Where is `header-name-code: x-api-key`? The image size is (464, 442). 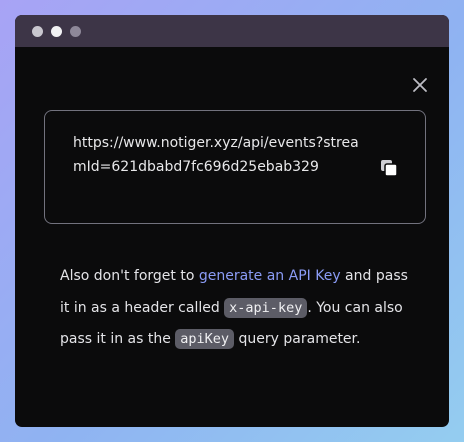 header-name-code: x-api-key is located at coordinates (266, 307).